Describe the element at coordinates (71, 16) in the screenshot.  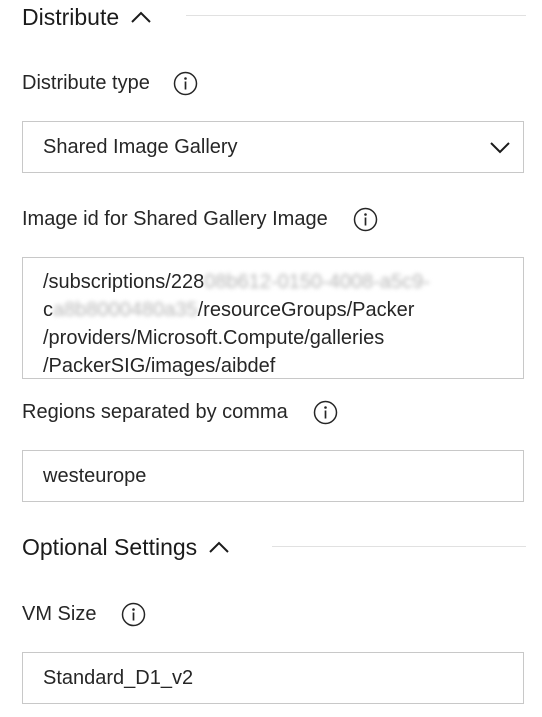
I see `distribute-section-title: Distribute` at that location.